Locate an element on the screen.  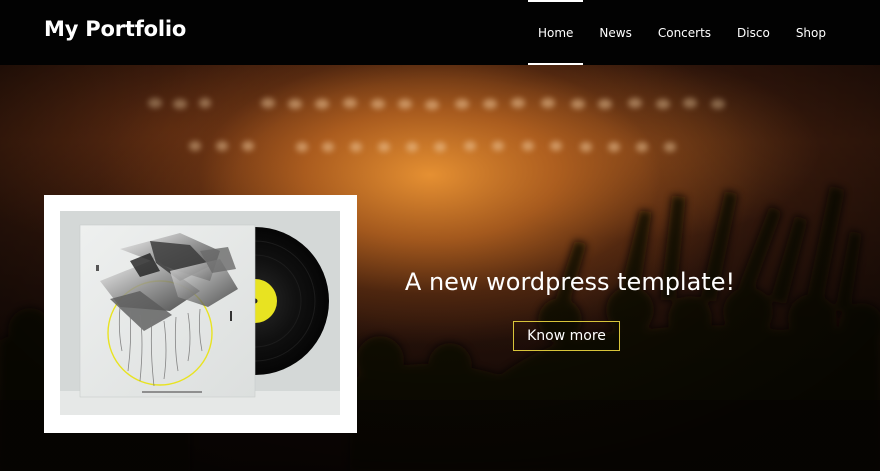
hero-title: A new wordpress template! is located at coordinates (570, 282).